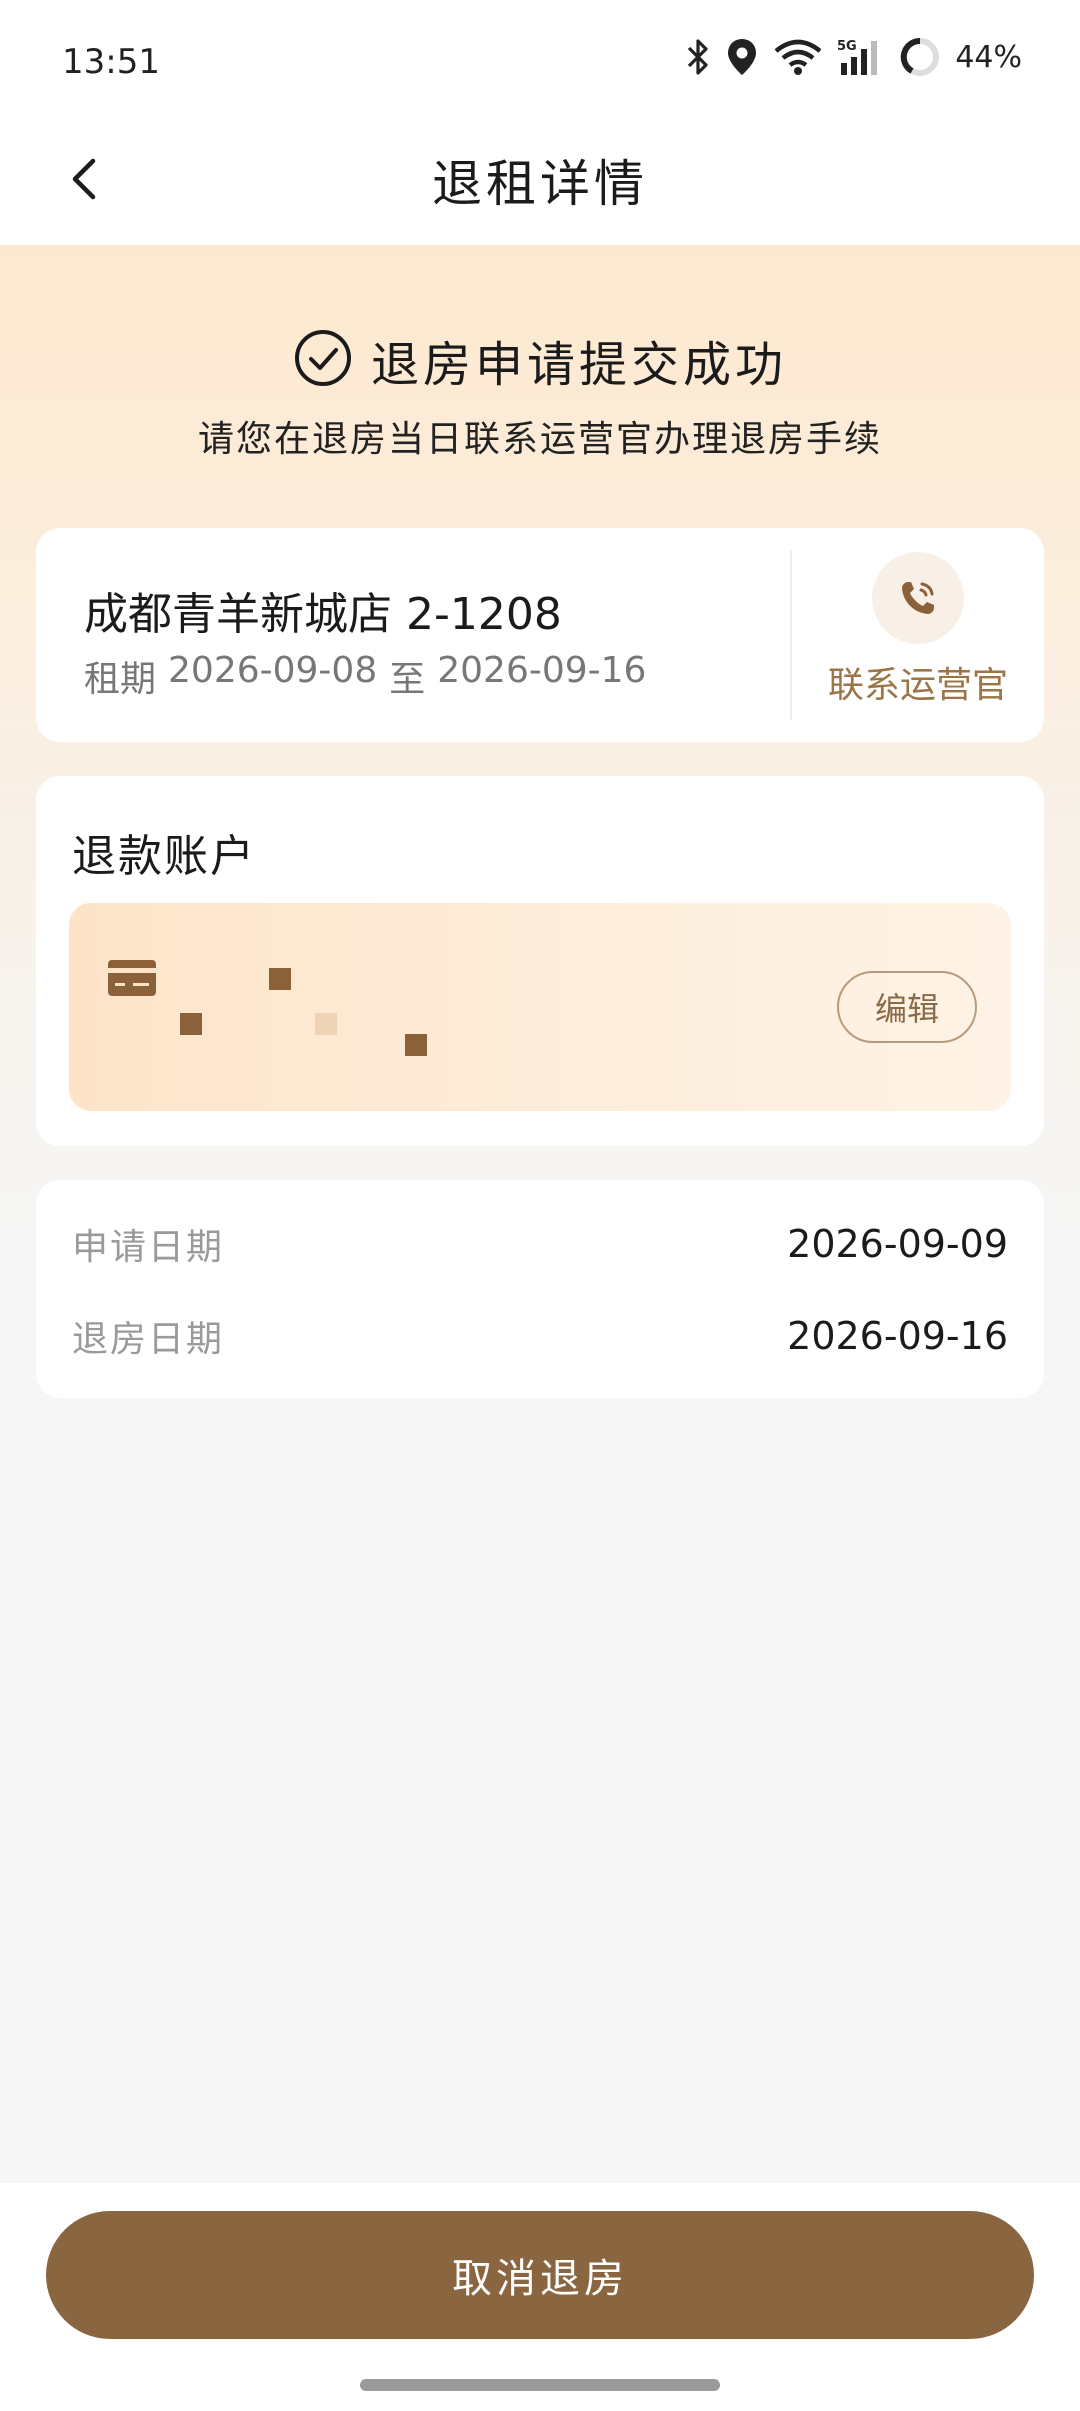 The width and height of the screenshot is (1080, 2411). What do you see at coordinates (698, 57) in the screenshot?
I see `bluetooth-icon` at bounding box center [698, 57].